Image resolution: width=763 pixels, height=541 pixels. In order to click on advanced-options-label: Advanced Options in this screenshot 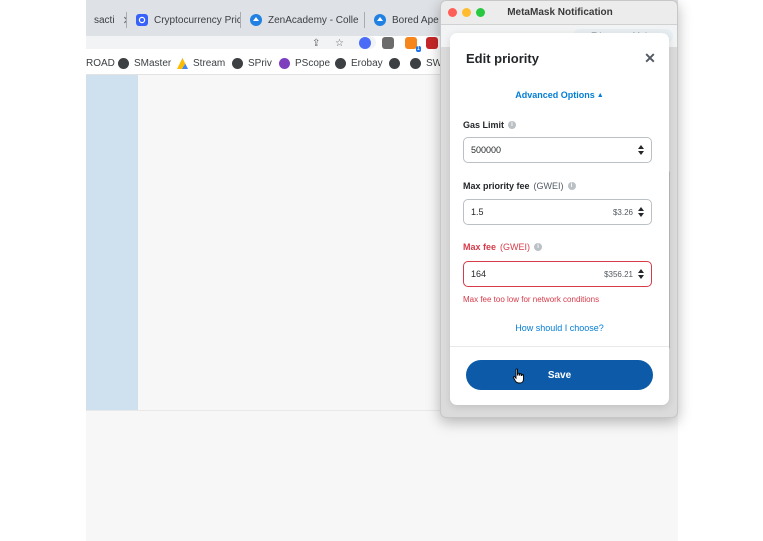, I will do `click(555, 95)`.